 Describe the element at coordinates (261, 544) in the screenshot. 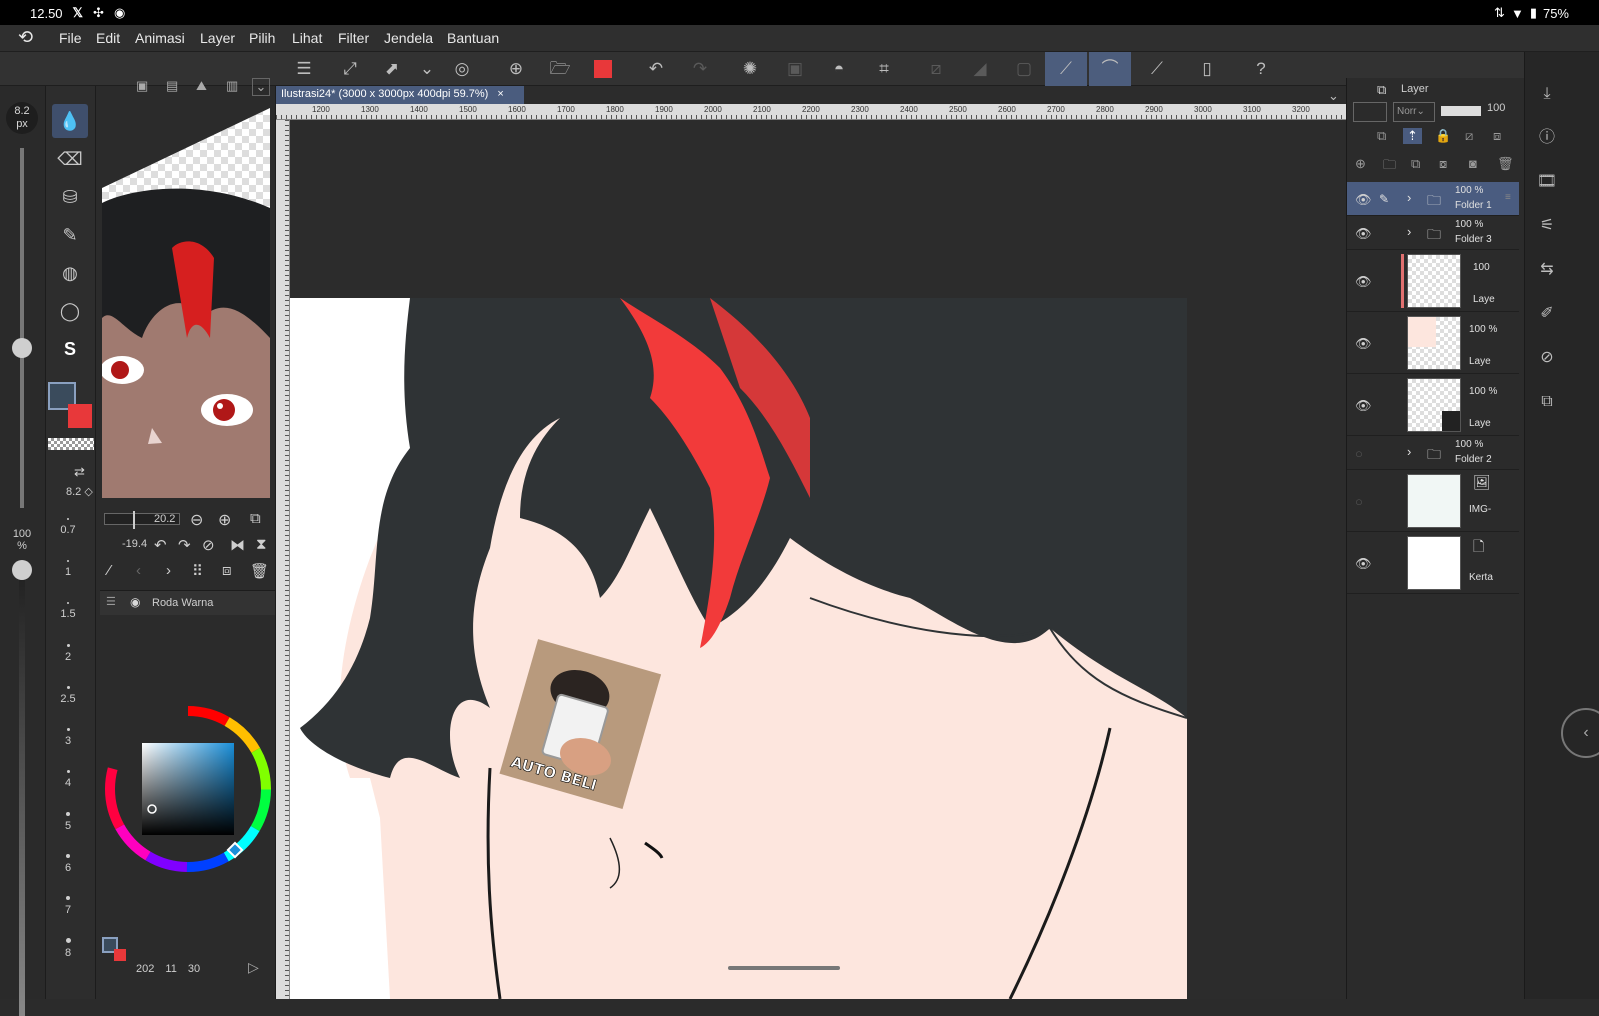

I see `flip-vertical-icon: ⧗` at that location.